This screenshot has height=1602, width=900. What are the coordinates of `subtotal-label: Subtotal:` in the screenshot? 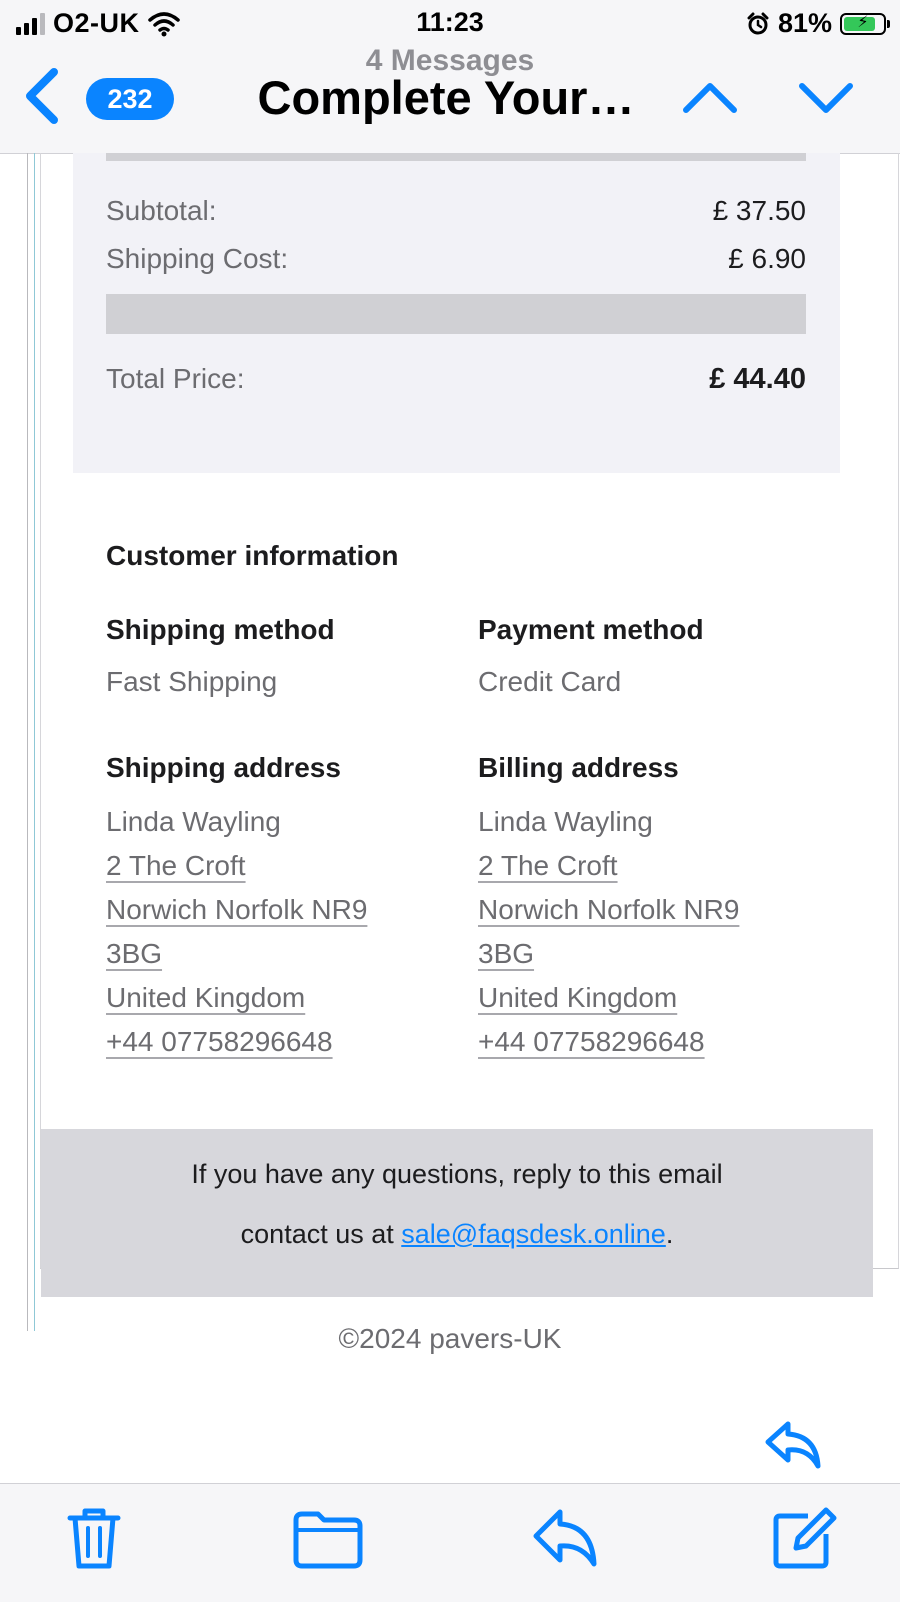 It's located at (161, 210).